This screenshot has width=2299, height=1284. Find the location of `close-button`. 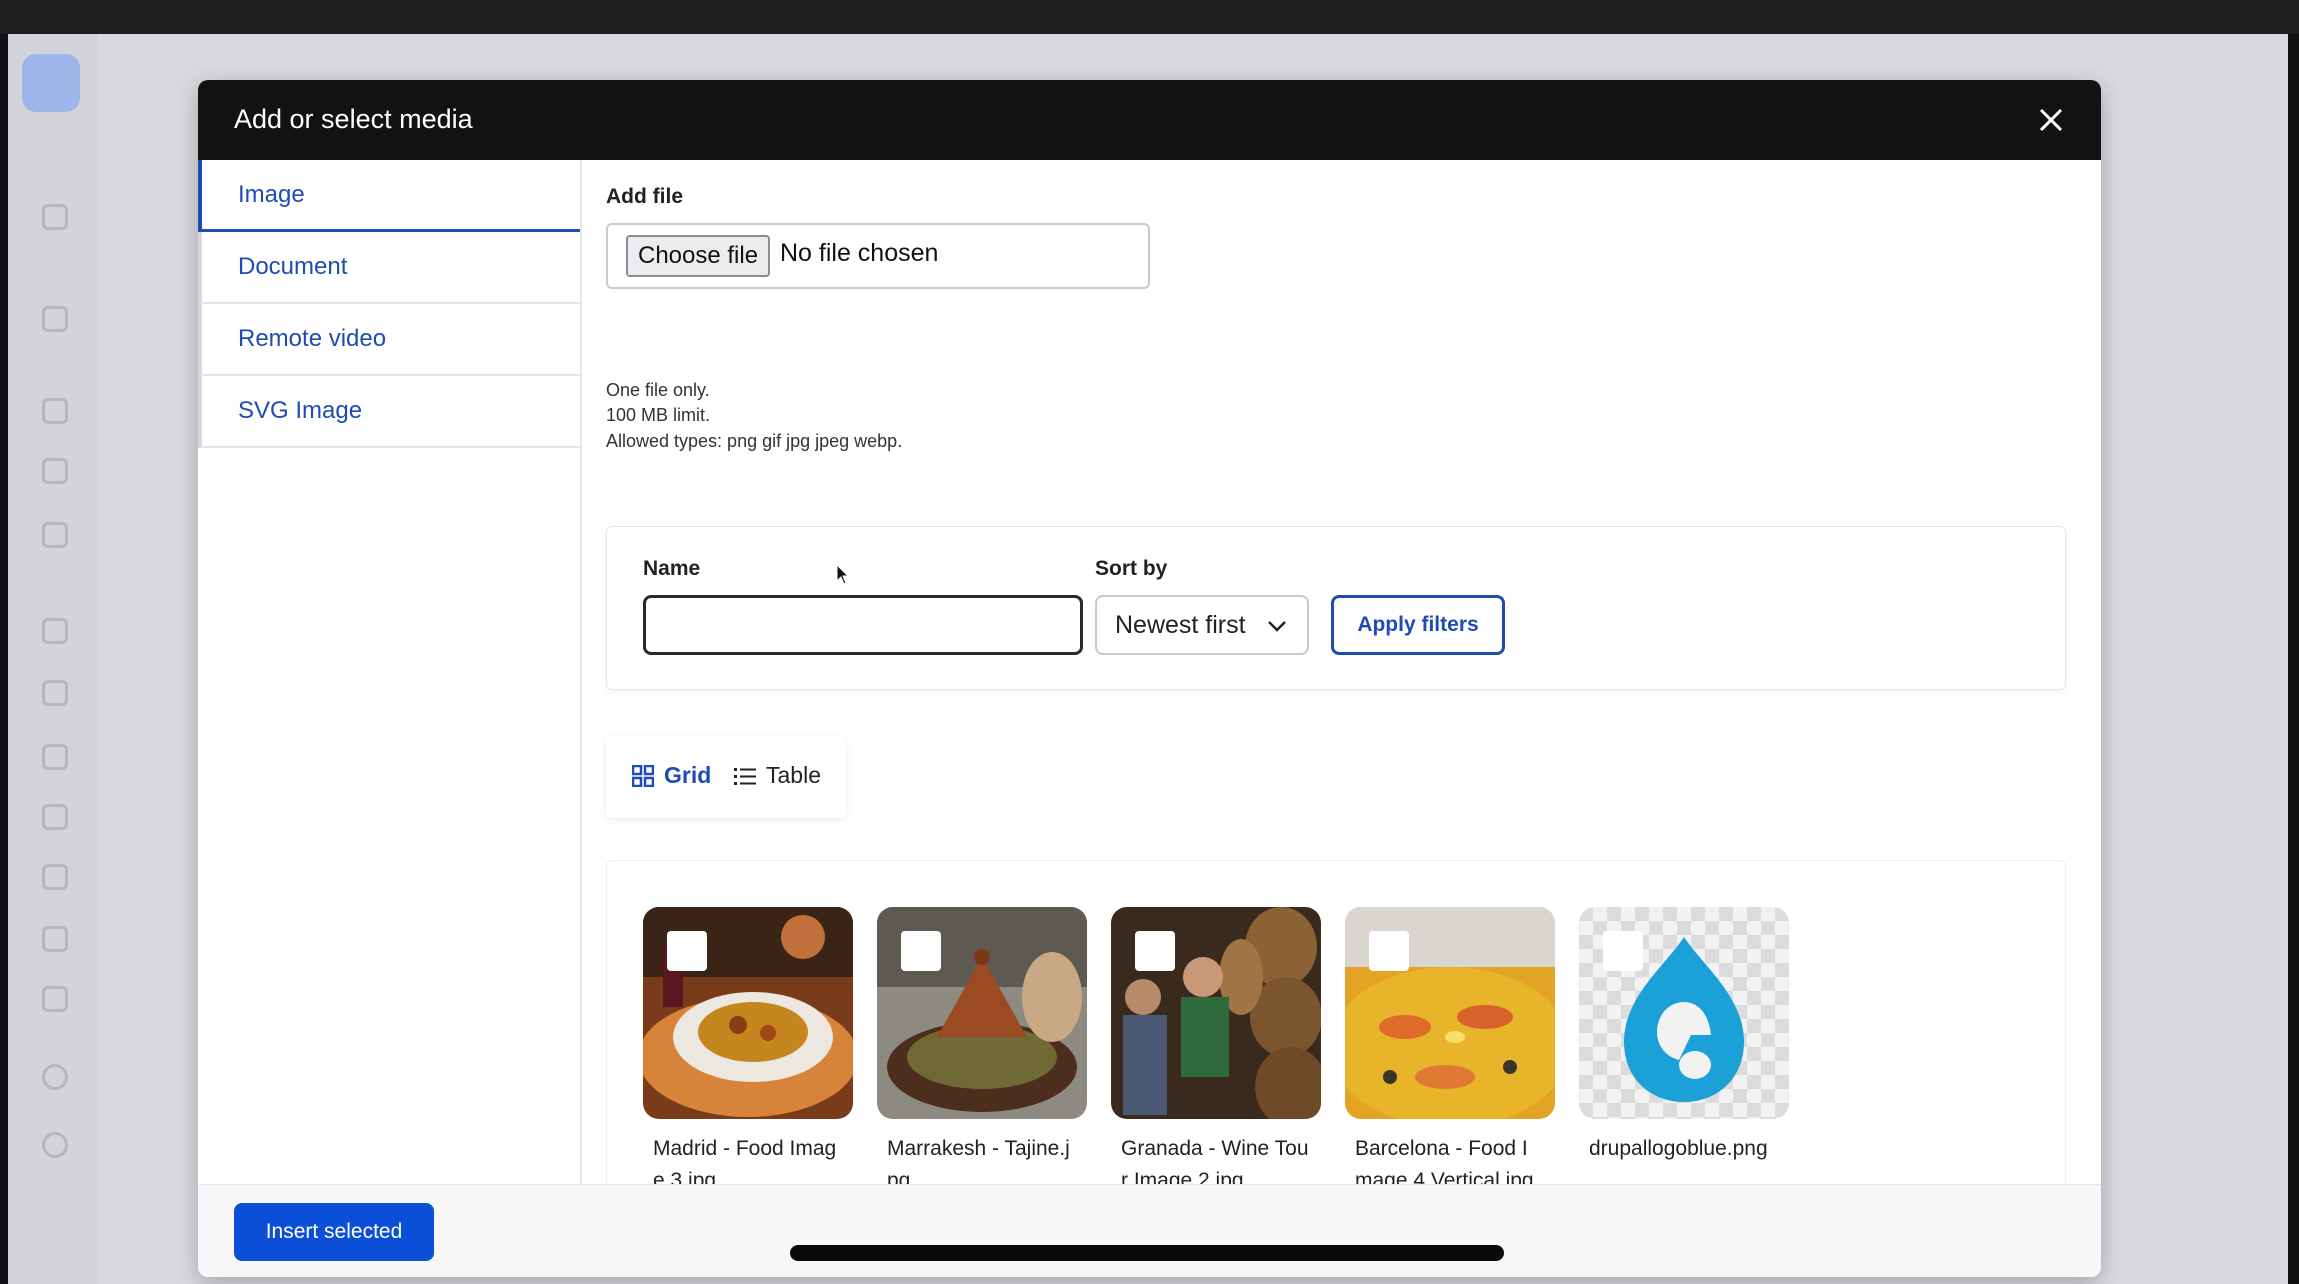

close-button is located at coordinates (2051, 120).